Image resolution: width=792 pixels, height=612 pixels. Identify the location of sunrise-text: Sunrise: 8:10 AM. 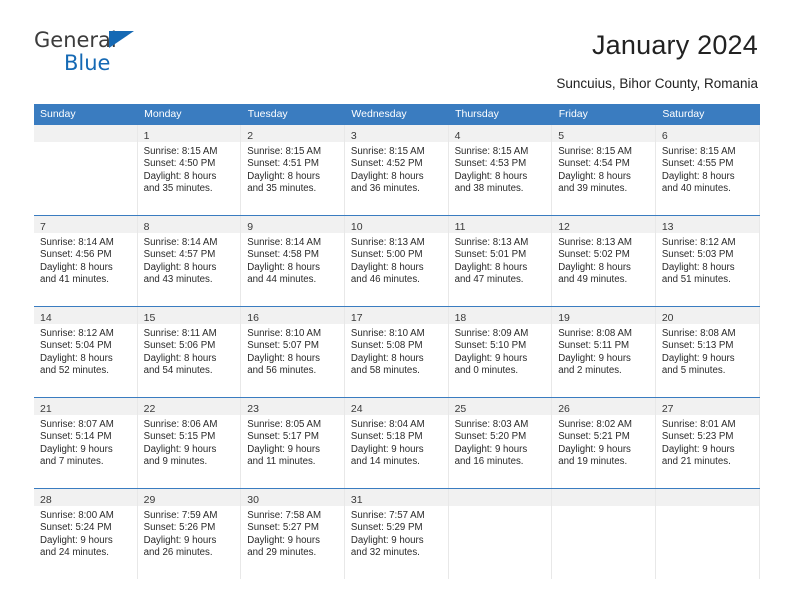
(284, 333).